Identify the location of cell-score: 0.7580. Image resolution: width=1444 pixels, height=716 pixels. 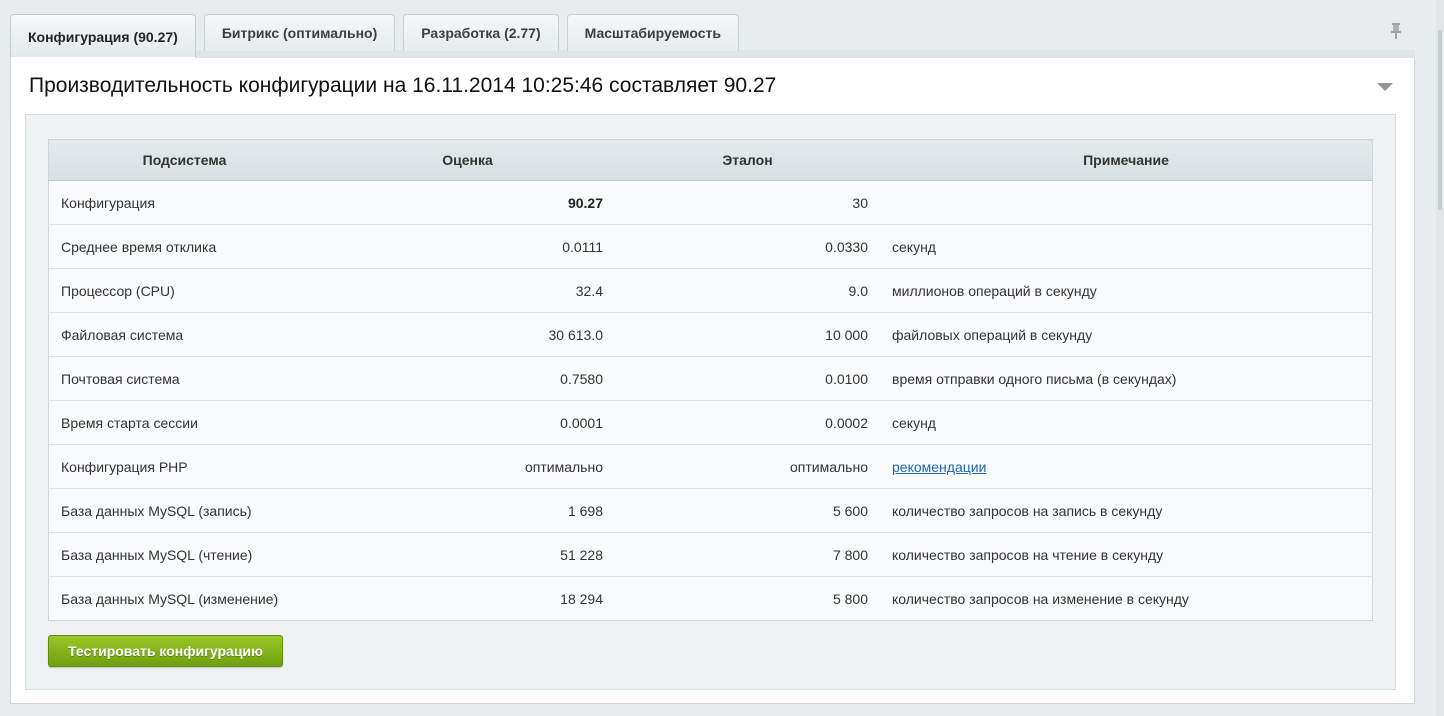
(467, 378).